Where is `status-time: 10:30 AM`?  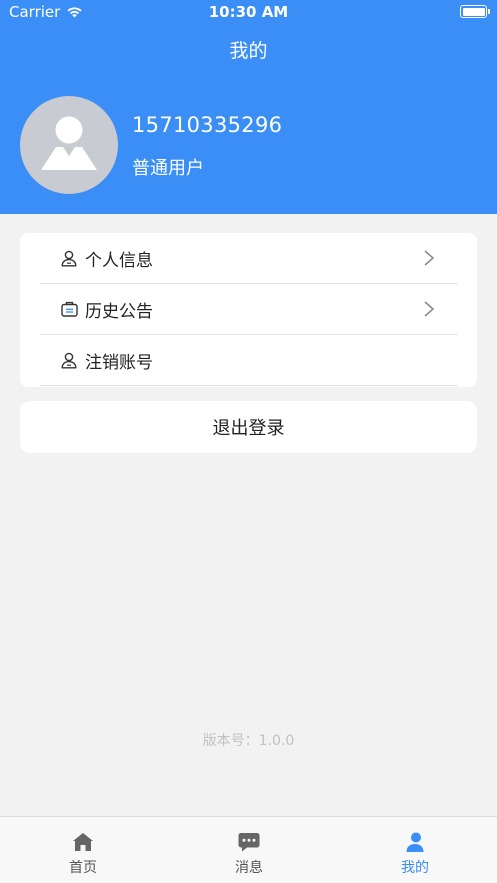
status-time: 10:30 AM is located at coordinates (248, 12).